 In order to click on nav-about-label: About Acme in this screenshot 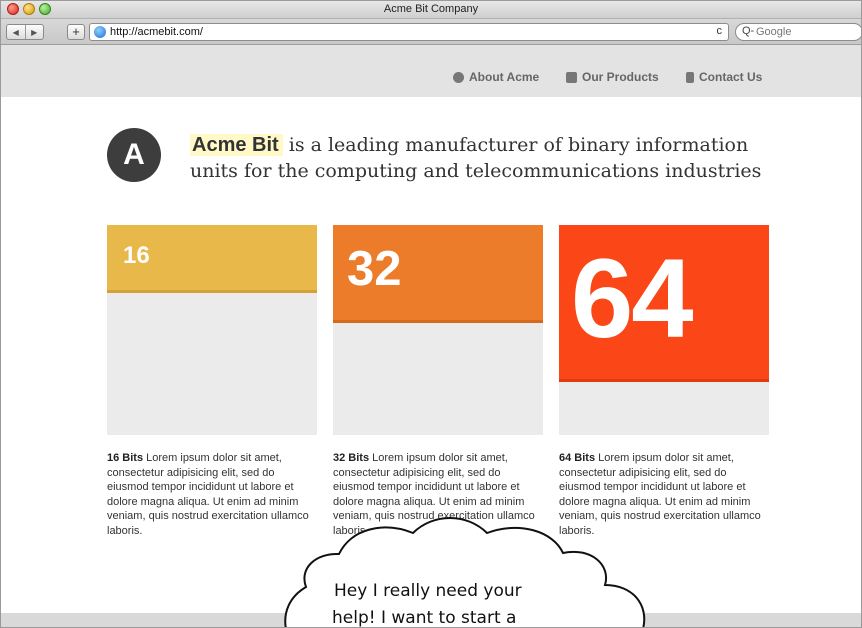, I will do `click(504, 77)`.